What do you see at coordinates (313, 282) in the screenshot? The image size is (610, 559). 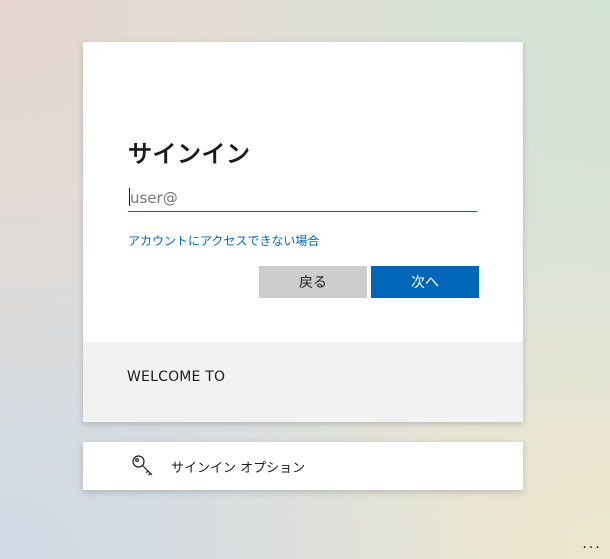 I see `back-button: 戻る` at bounding box center [313, 282].